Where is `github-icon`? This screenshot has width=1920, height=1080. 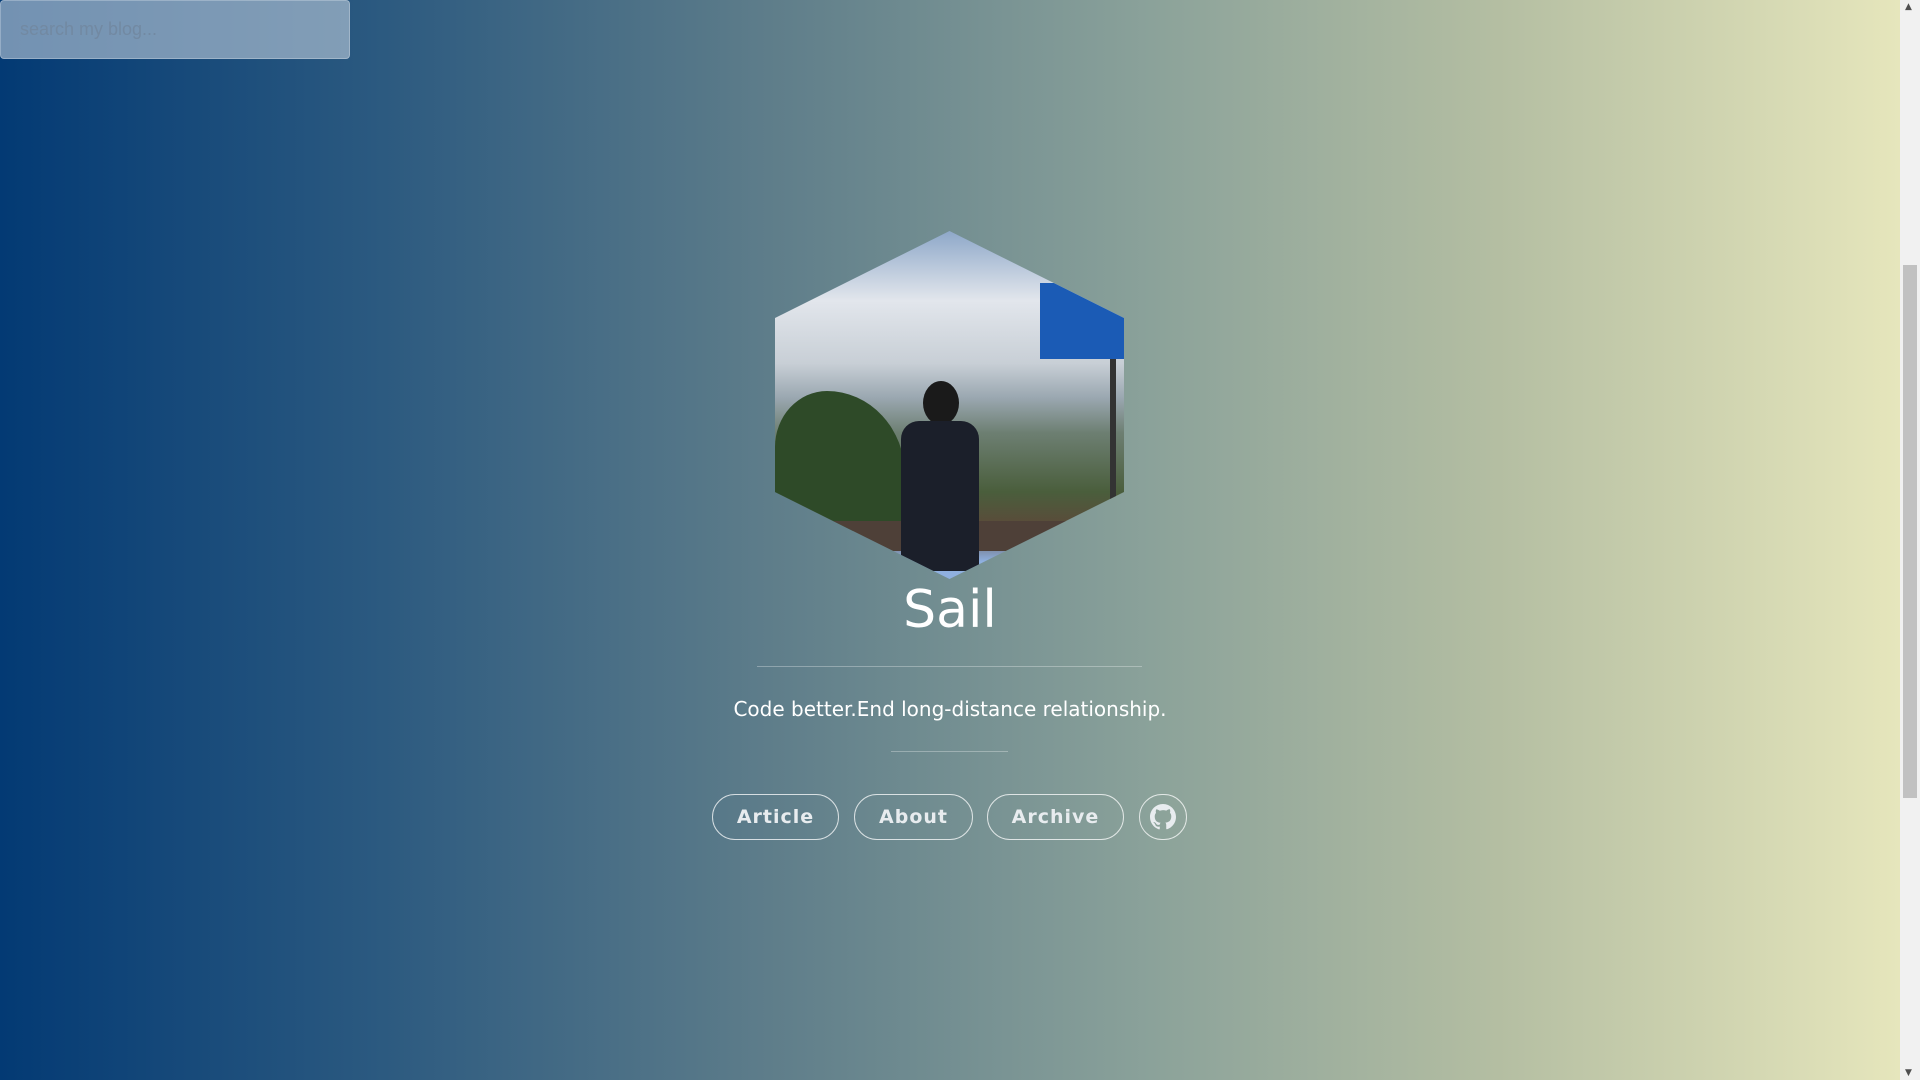 github-icon is located at coordinates (1163, 817).